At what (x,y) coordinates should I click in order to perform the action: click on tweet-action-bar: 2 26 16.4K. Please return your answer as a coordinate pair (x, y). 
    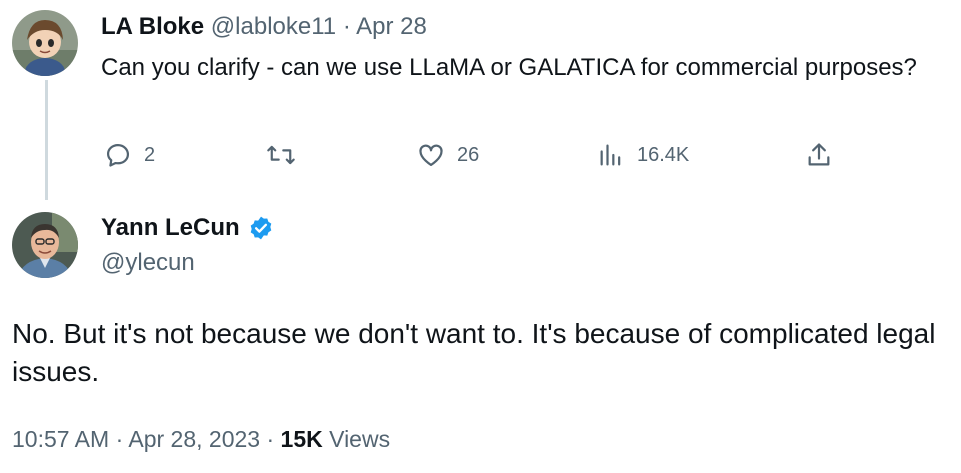
    Looking at the image, I should click on (480, 155).